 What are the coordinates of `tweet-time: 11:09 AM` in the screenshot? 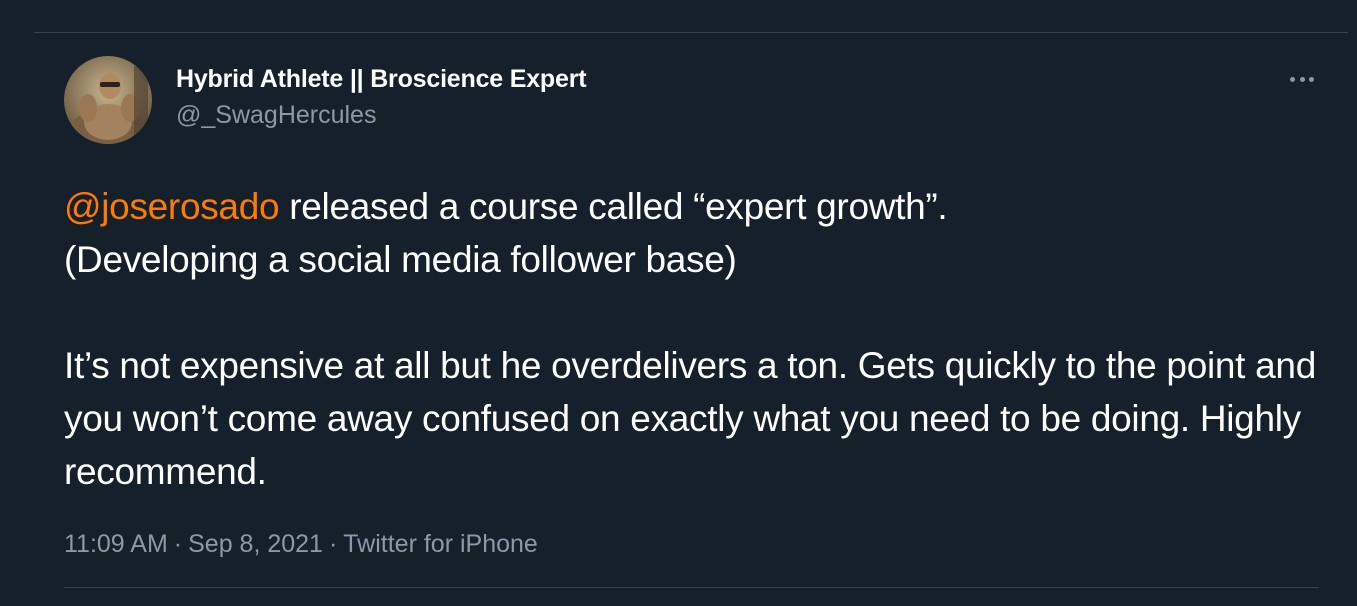 It's located at (116, 544).